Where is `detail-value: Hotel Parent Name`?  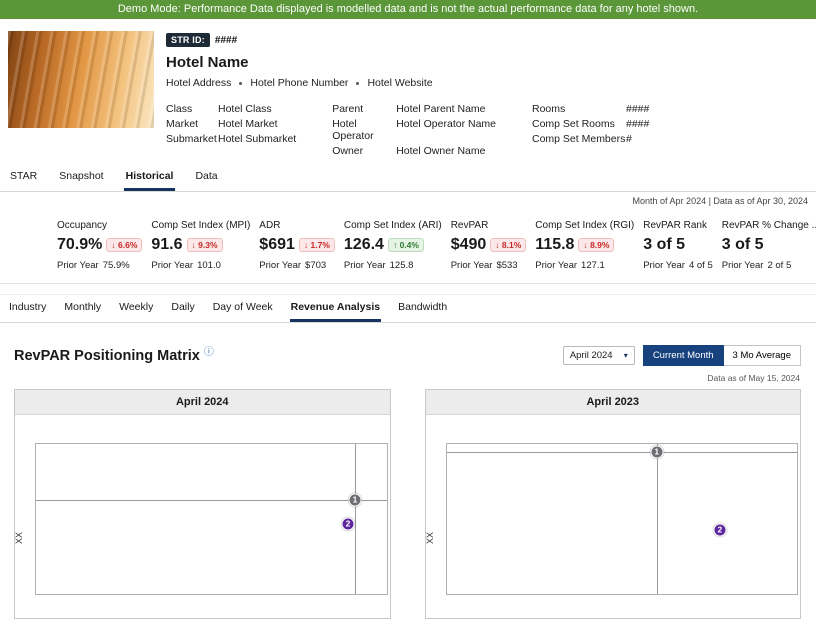 detail-value: Hotel Parent Name is located at coordinates (441, 109).